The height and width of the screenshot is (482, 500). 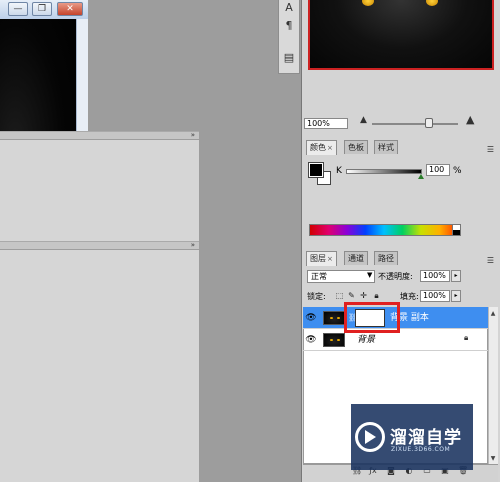 What do you see at coordinates (318, 147) in the screenshot?
I see `tab-color-label: 颜色` at bounding box center [318, 147].